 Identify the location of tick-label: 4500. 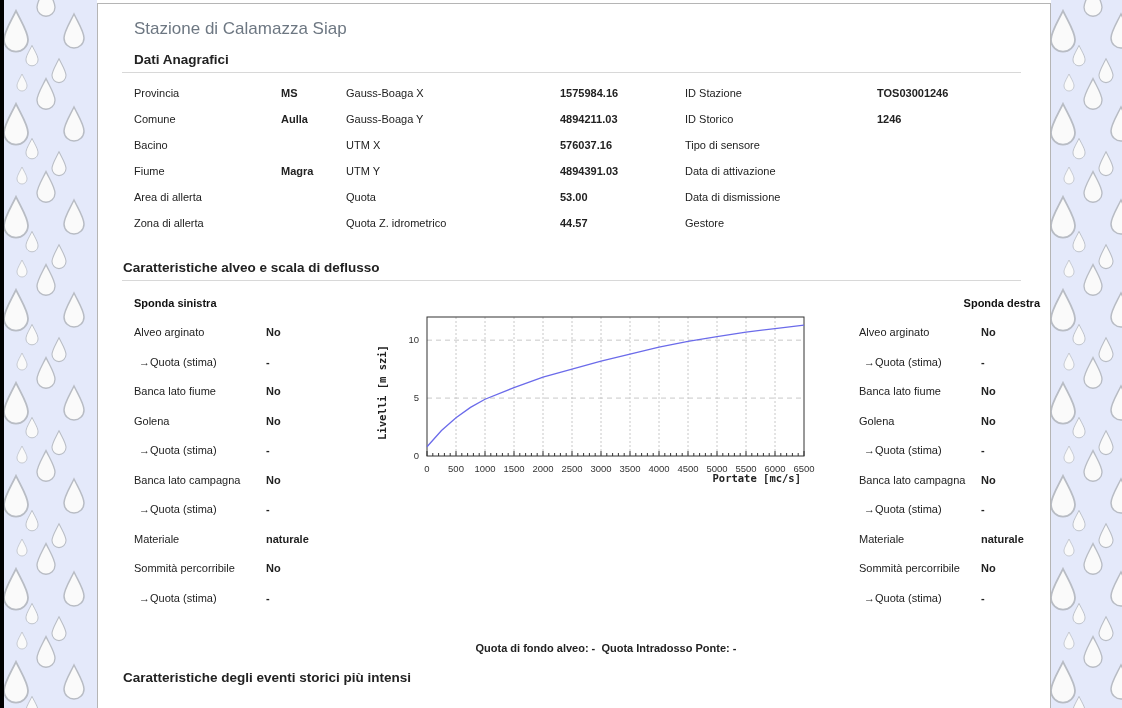
(688, 468).